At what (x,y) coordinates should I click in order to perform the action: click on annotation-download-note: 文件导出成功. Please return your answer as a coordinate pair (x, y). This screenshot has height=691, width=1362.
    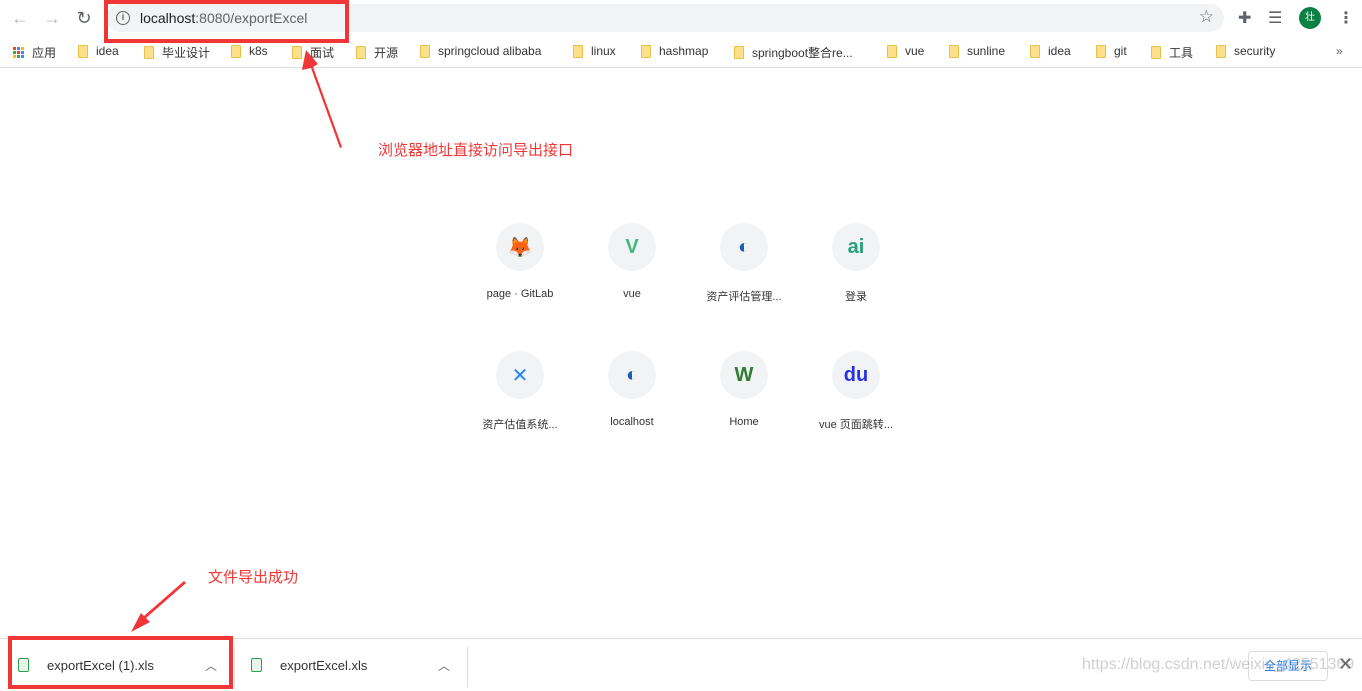
    Looking at the image, I should click on (253, 577).